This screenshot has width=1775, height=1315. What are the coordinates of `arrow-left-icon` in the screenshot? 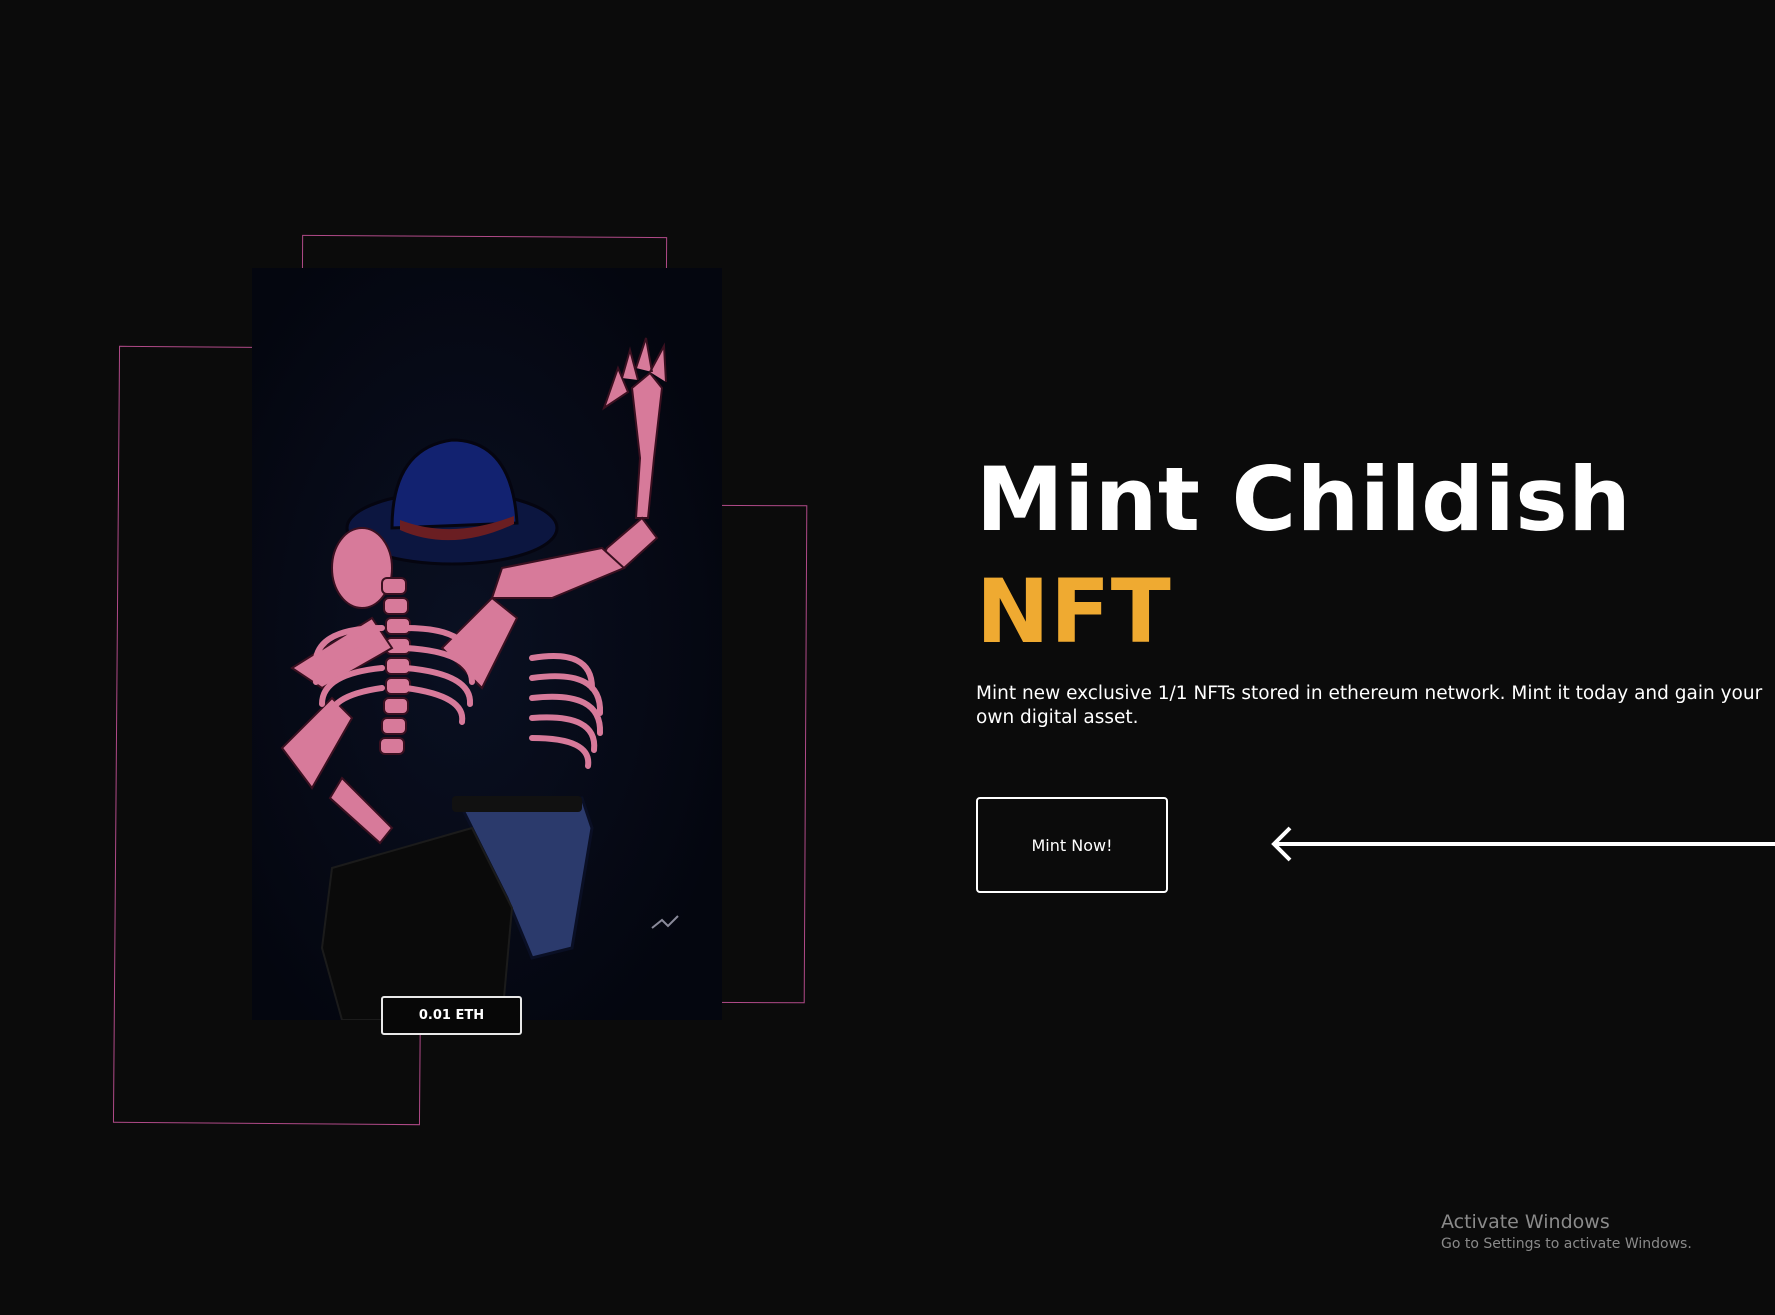 It's located at (1523, 844).